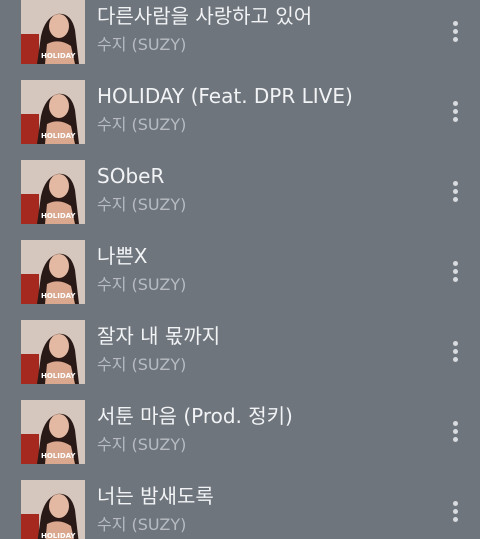  Describe the element at coordinates (131, 176) in the screenshot. I see `song-title: SObeR` at that location.